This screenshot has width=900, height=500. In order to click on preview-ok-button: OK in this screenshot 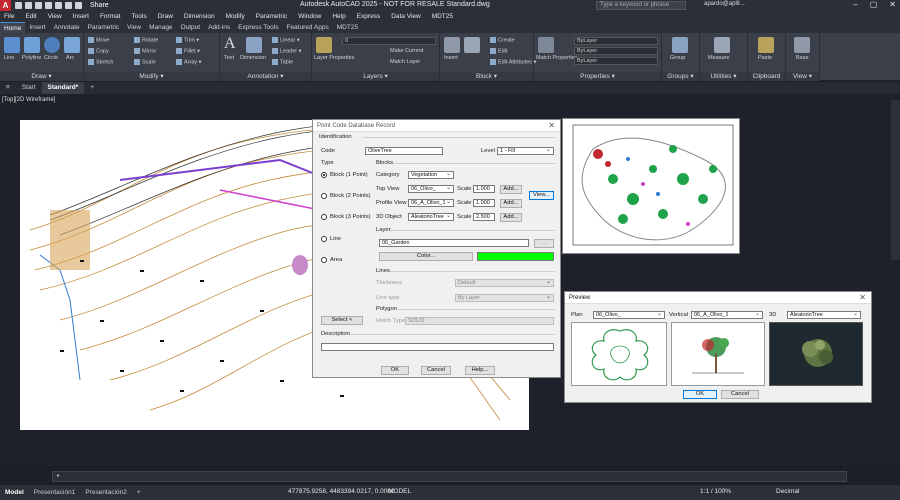, I will do `click(700, 394)`.